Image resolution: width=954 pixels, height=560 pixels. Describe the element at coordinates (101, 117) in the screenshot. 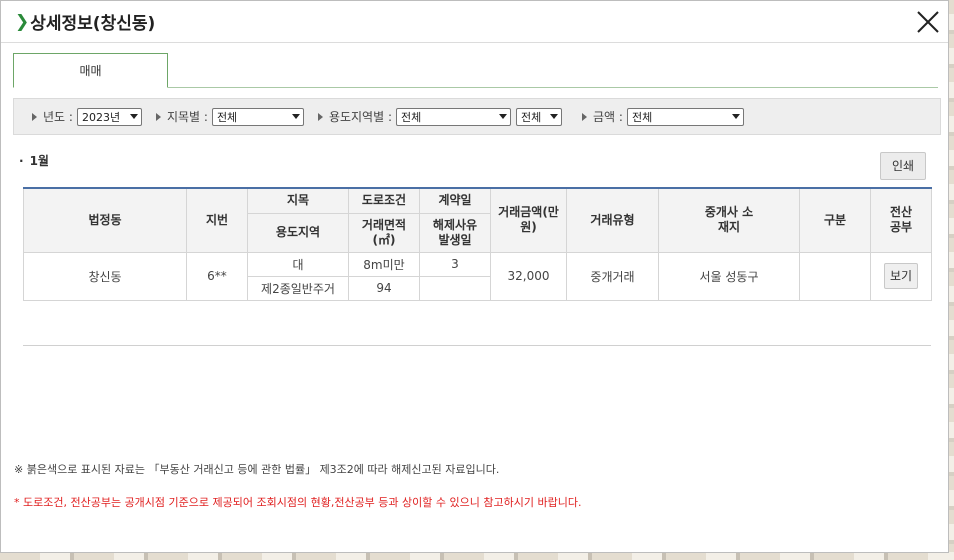

I see `year-select-value: 2023년` at that location.